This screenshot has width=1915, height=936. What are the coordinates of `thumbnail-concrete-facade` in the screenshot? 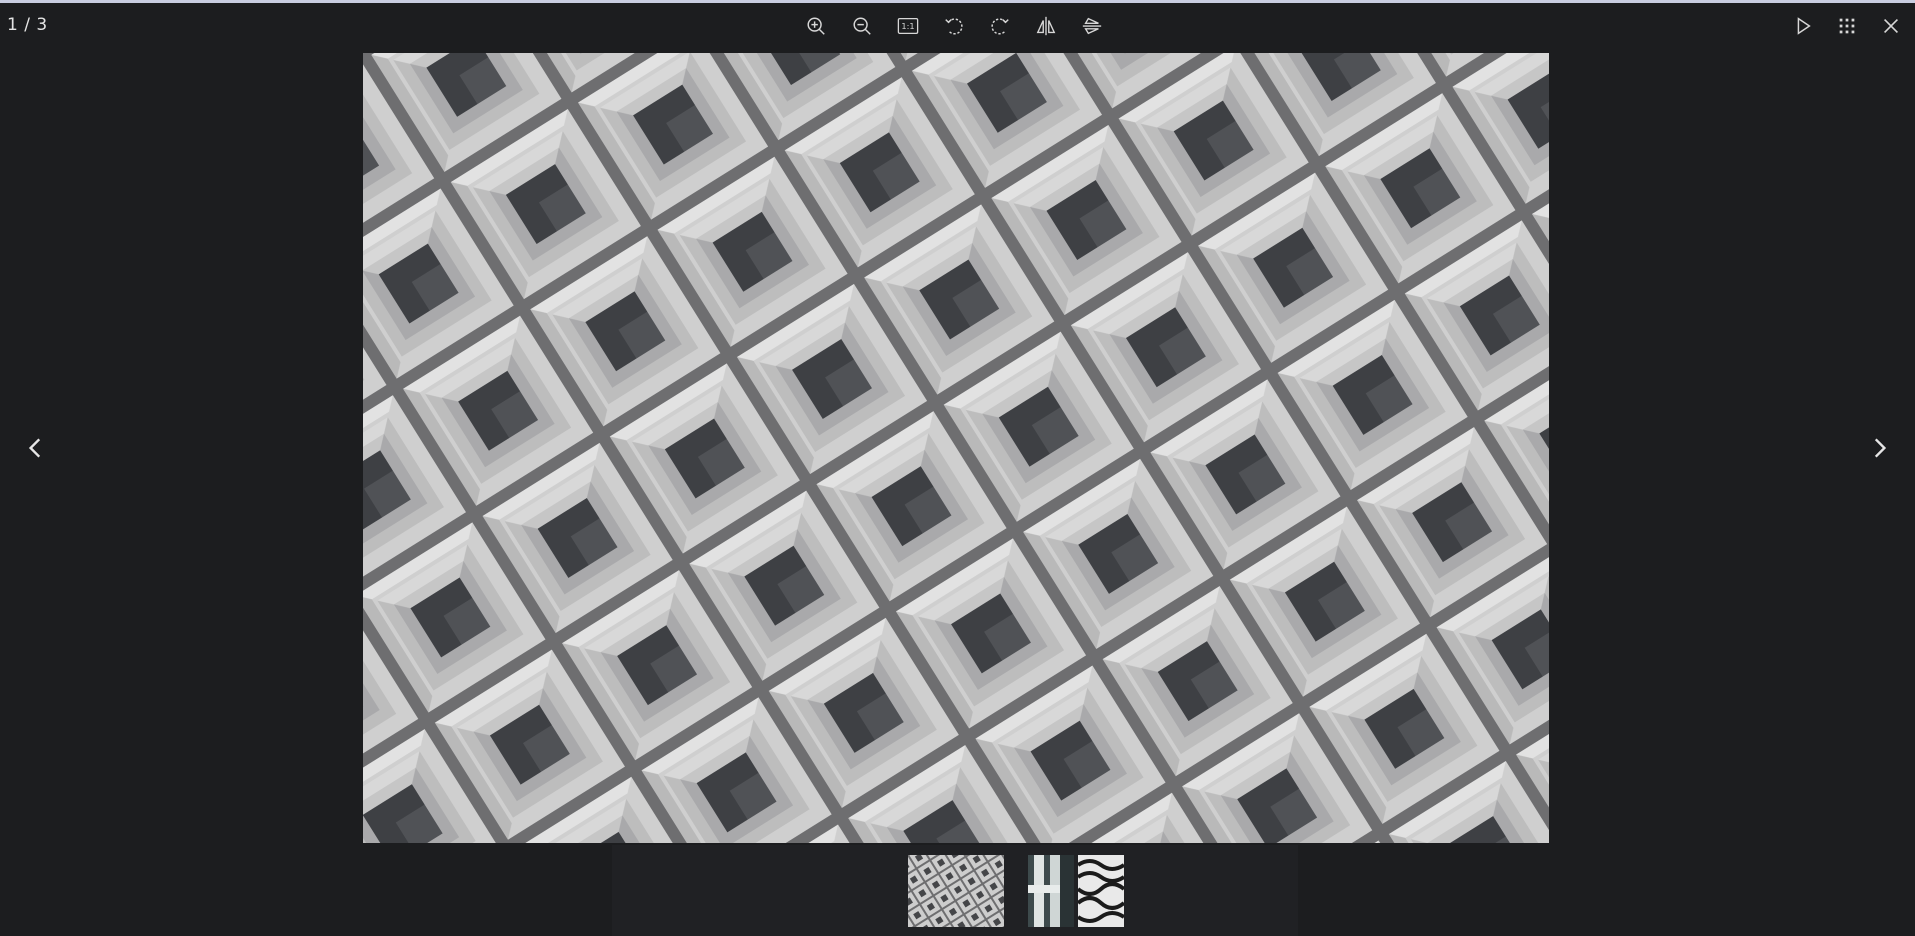 It's located at (956, 891).